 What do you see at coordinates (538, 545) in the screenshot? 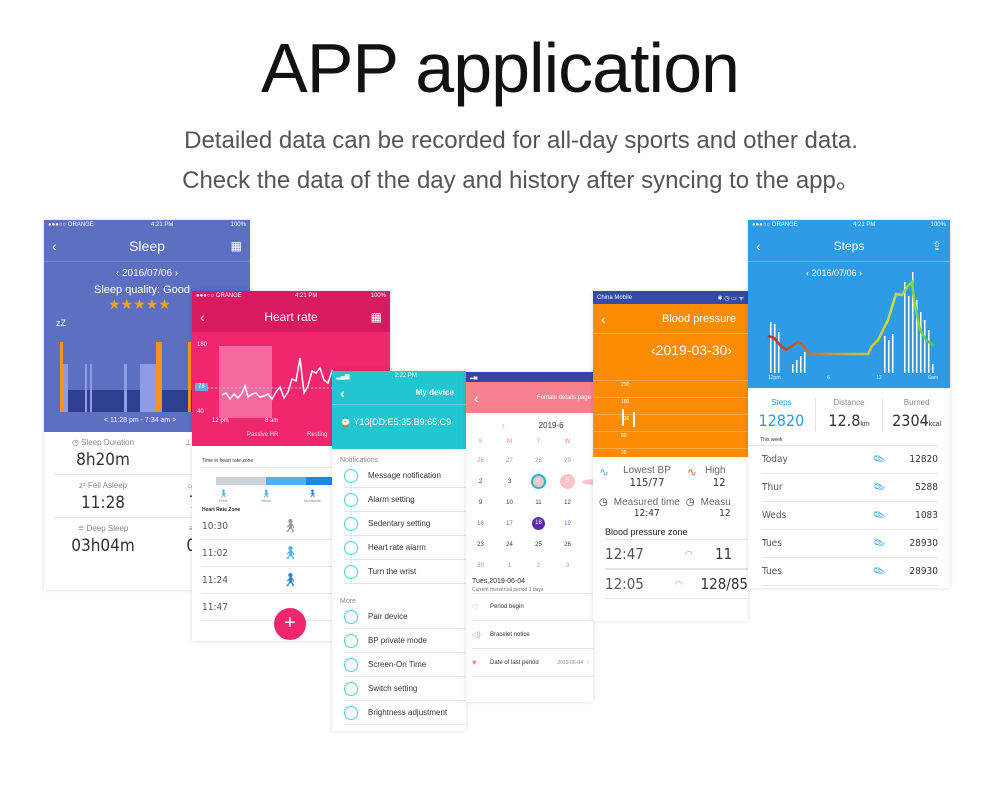
I see `calendar-day: 25` at bounding box center [538, 545].